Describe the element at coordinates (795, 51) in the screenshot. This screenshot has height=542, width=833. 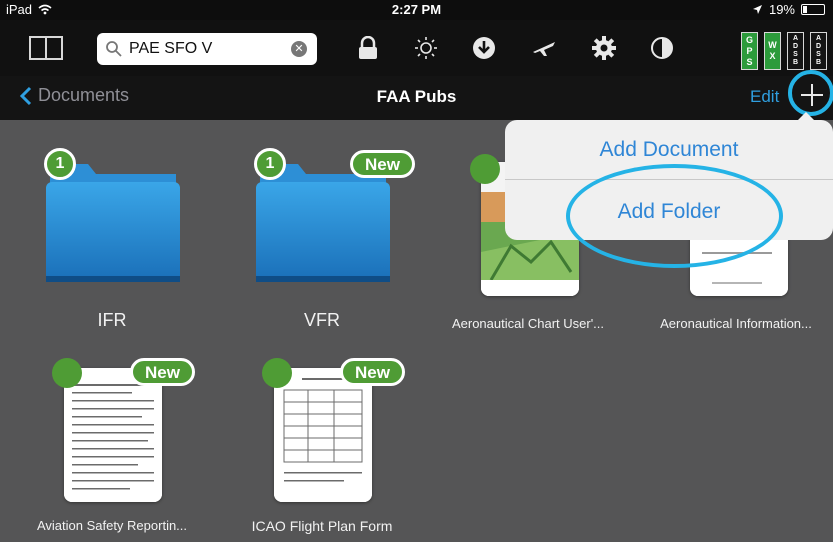
I see `adsb-status-badge-1: A D S B` at that location.